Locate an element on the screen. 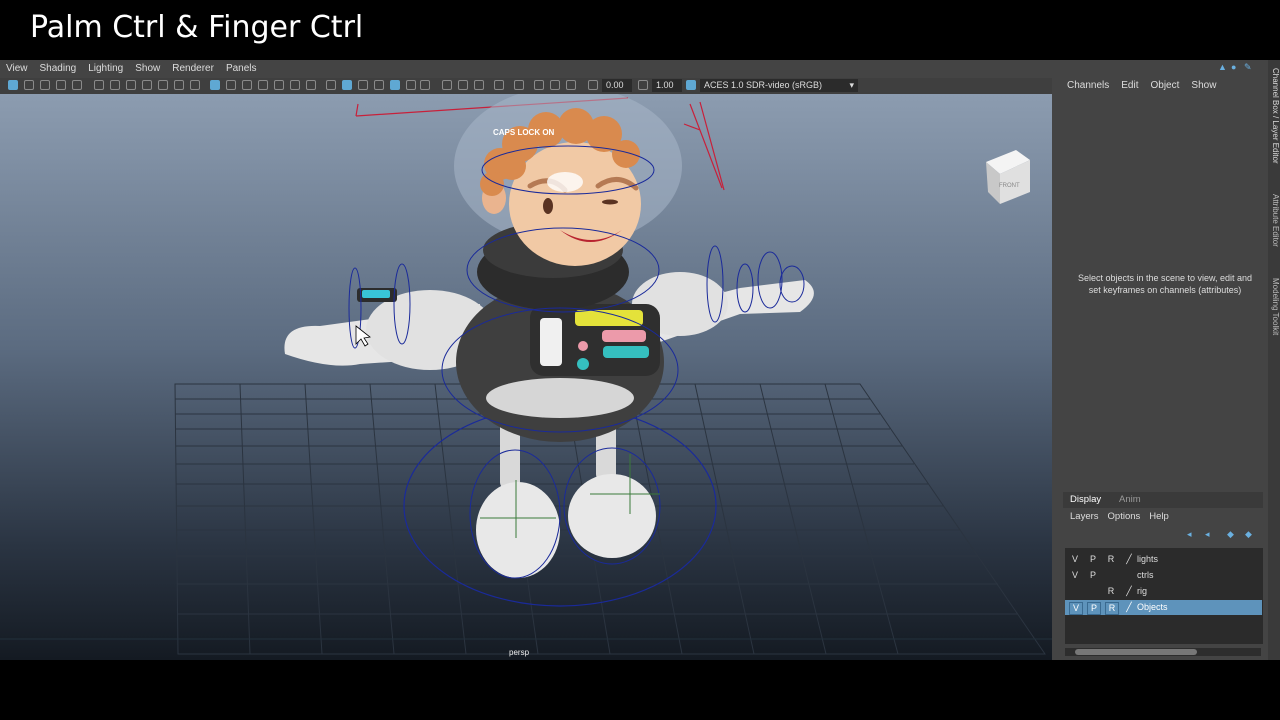 The image size is (1280, 720). wireframe-on-shaded-icon is located at coordinates (363, 85).